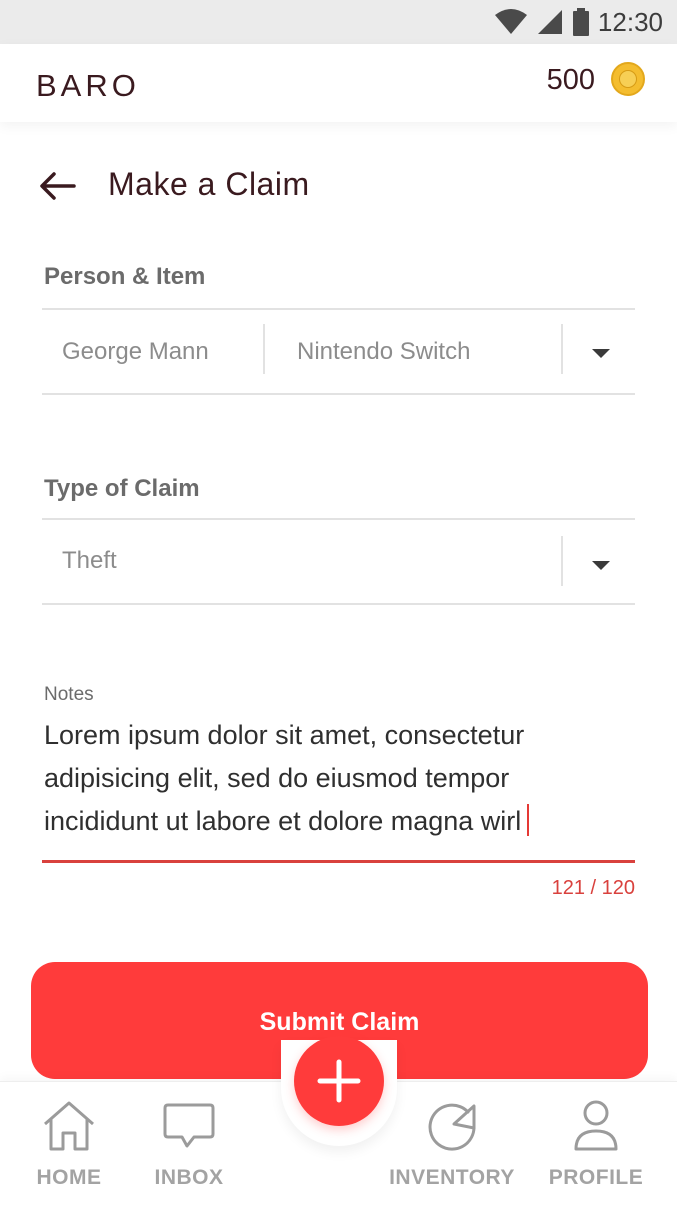 The width and height of the screenshot is (677, 1205). I want to click on home-icon, so click(69, 1126).